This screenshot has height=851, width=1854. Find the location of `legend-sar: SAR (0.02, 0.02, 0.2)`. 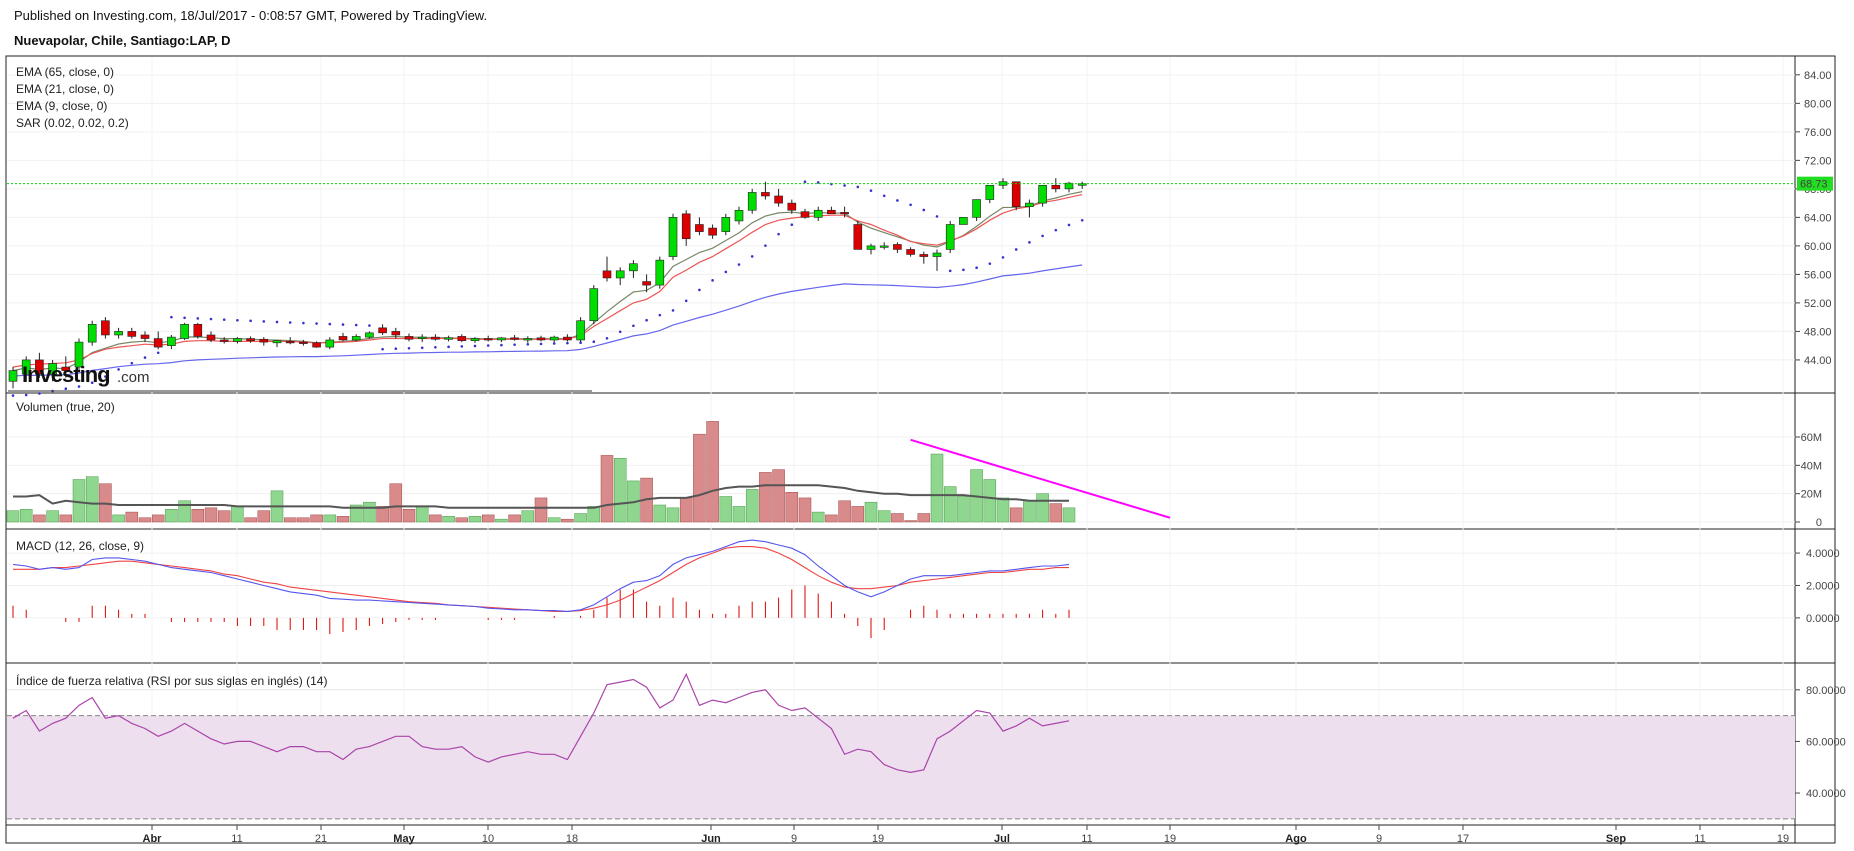

legend-sar: SAR (0.02, 0.02, 0.2) is located at coordinates (72, 123).